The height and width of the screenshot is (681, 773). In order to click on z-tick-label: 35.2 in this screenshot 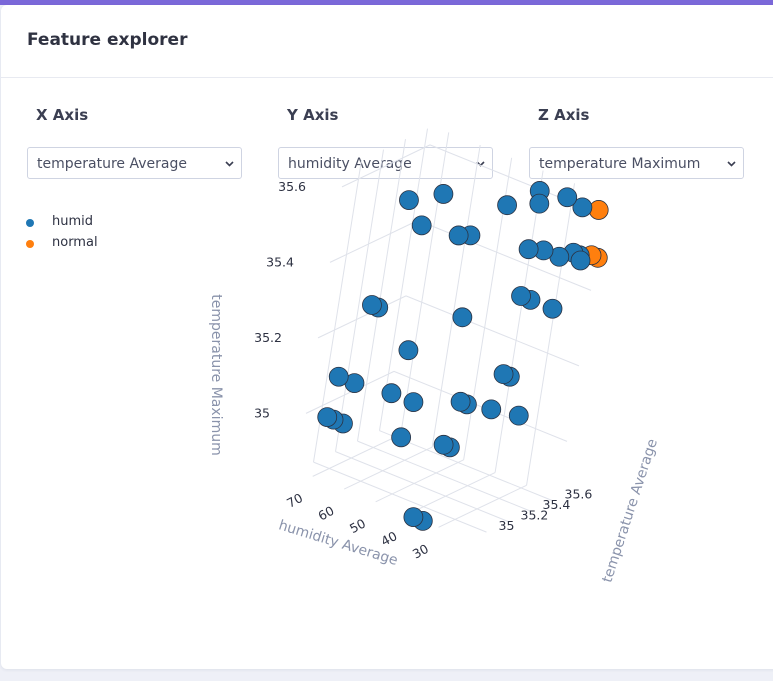, I will do `click(268, 337)`.